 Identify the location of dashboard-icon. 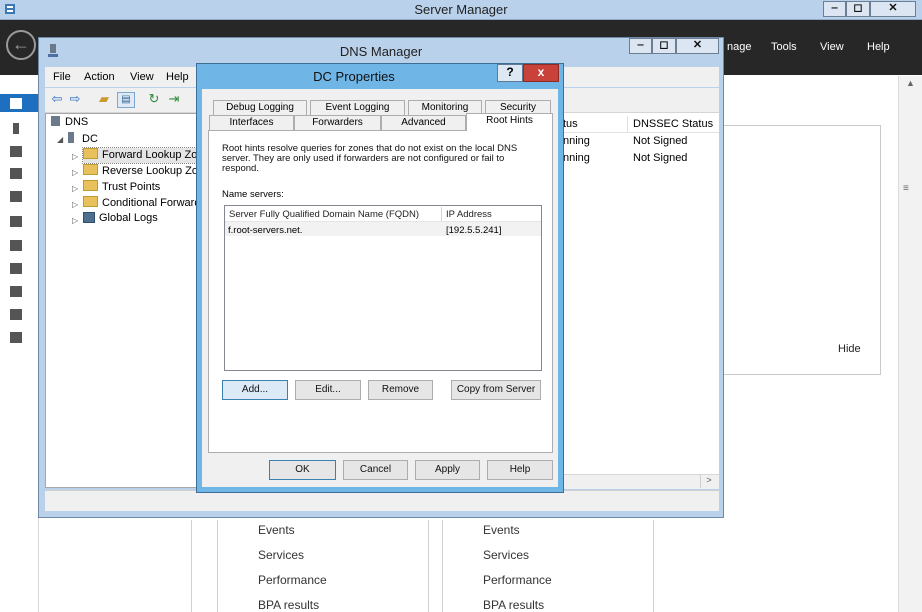
(16, 103).